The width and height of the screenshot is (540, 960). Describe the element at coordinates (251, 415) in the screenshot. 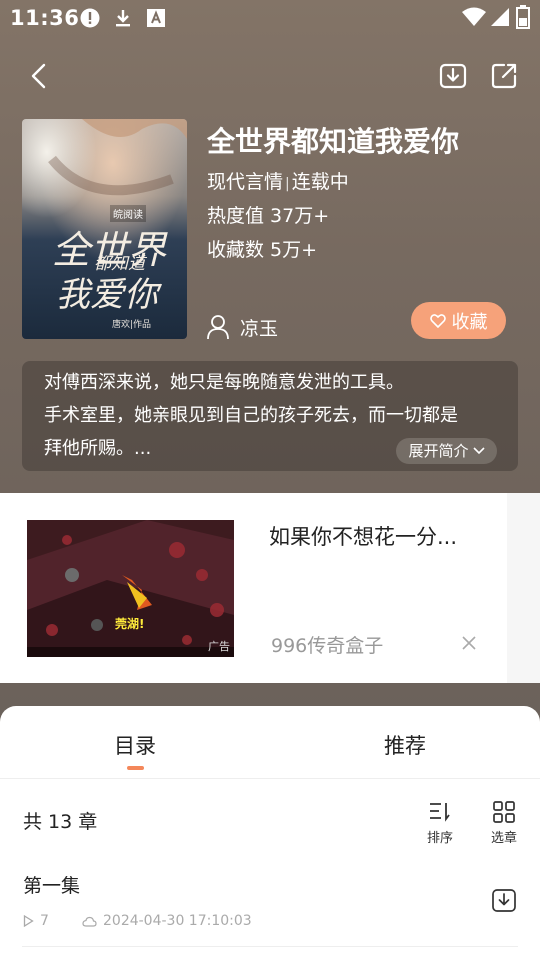

I see `synopsis-line-2: 手术室里，她亲眼见到自己的孩子死去，而一切都是` at that location.